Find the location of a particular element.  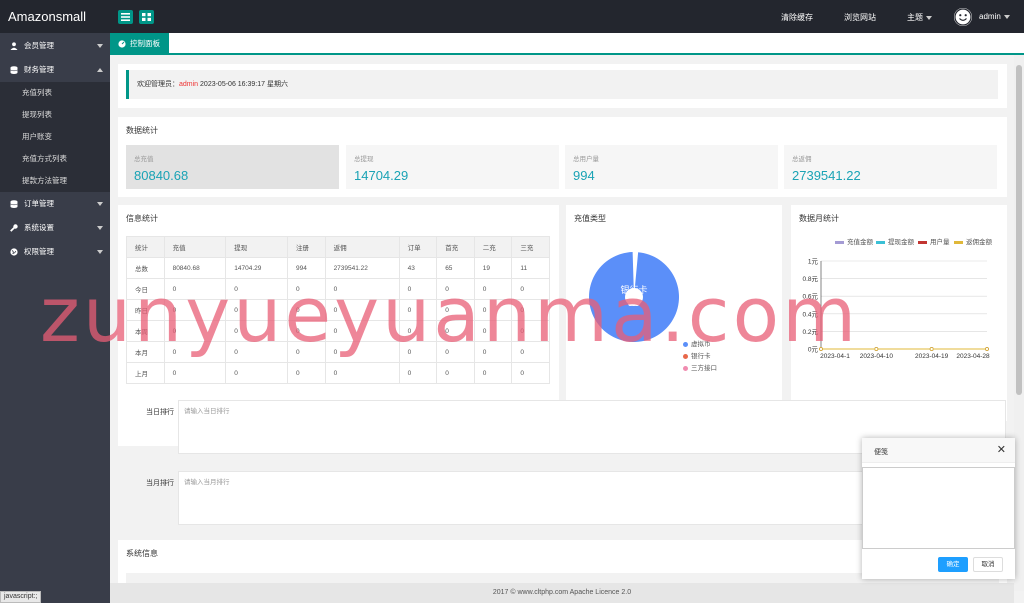

welcome-prefix: 欢迎管理员： is located at coordinates (158, 84).